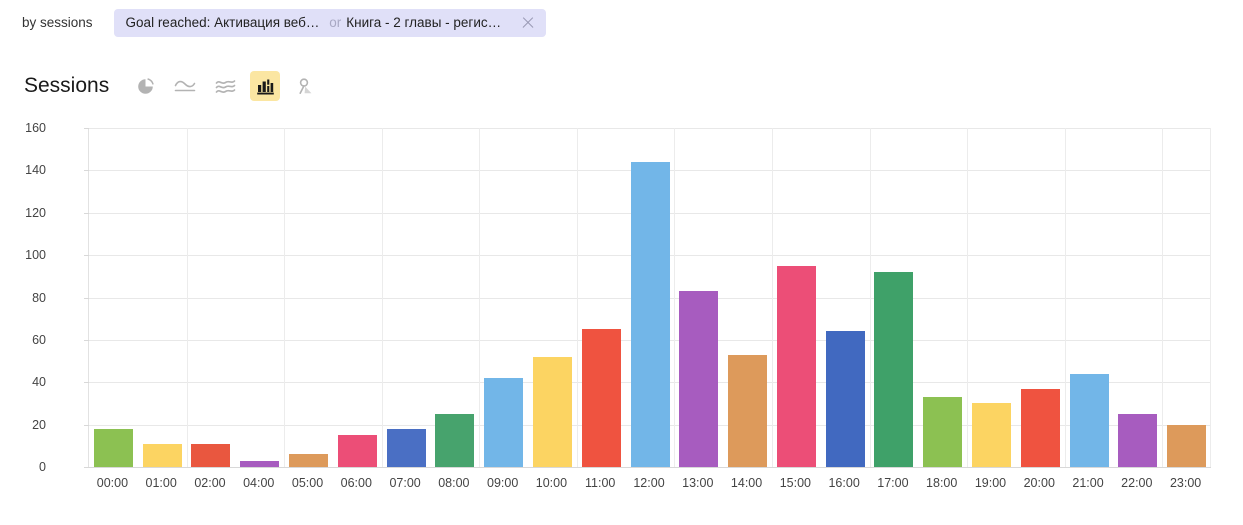 The image size is (1243, 525). I want to click on x-axis-label: 12:00, so click(649, 483).